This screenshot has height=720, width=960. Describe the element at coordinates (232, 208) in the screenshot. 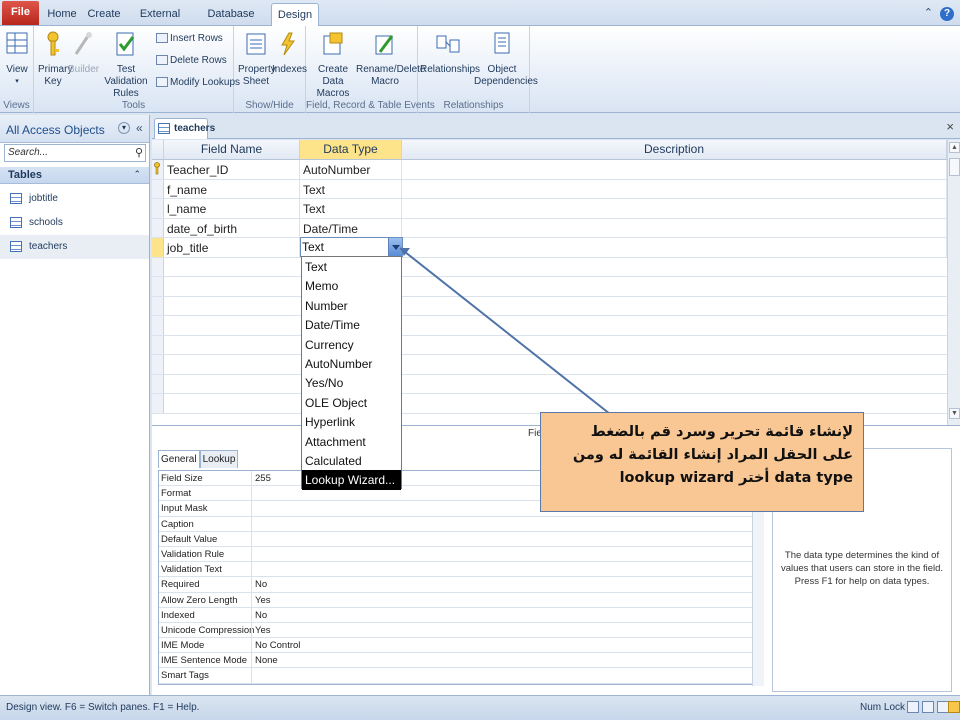

I see `field-name-cell: l_name` at that location.